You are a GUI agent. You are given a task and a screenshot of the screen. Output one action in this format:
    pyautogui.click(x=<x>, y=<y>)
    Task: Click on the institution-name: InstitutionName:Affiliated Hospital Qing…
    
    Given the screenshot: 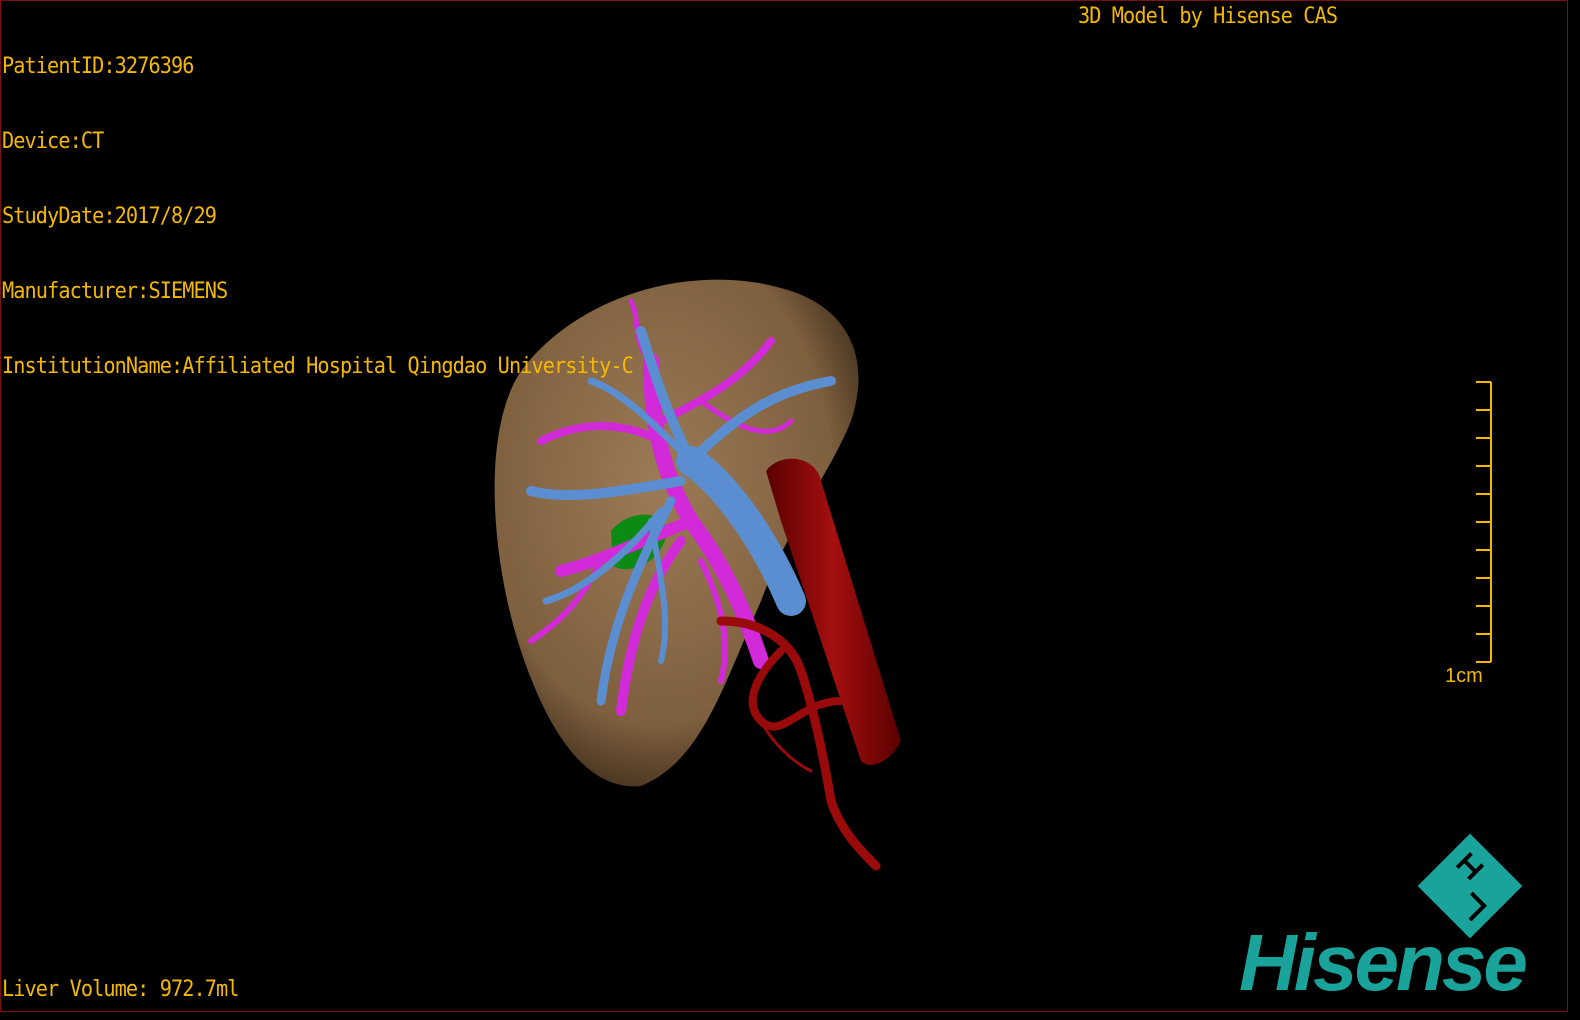 What is the action you would take?
    pyautogui.click(x=318, y=366)
    